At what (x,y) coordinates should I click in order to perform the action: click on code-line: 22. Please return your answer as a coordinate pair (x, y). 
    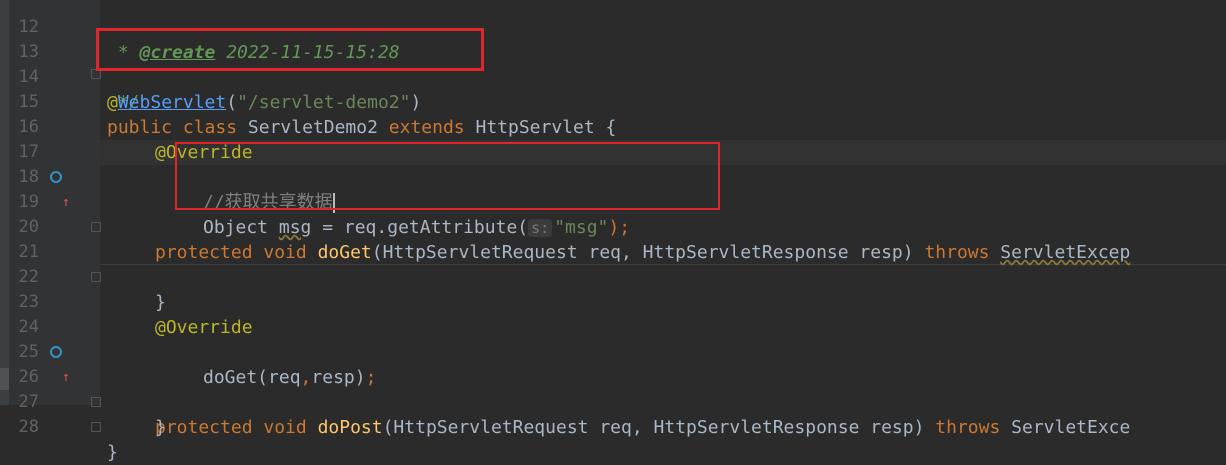
    Looking at the image, I should click on (613, 263).